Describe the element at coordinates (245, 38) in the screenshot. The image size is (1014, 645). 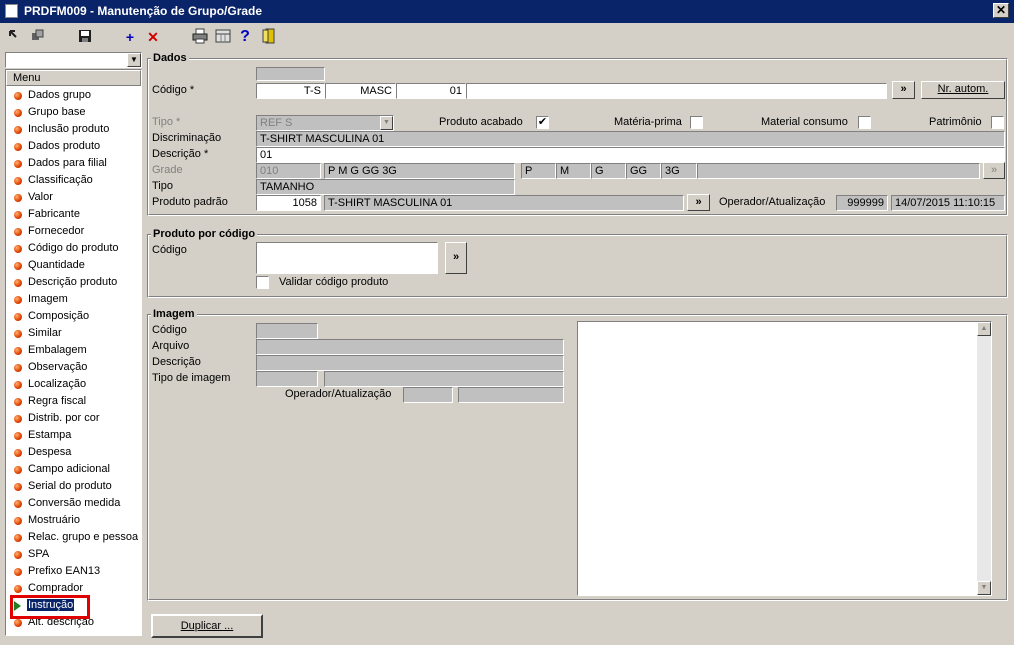
I see `help-icon: ?` at that location.